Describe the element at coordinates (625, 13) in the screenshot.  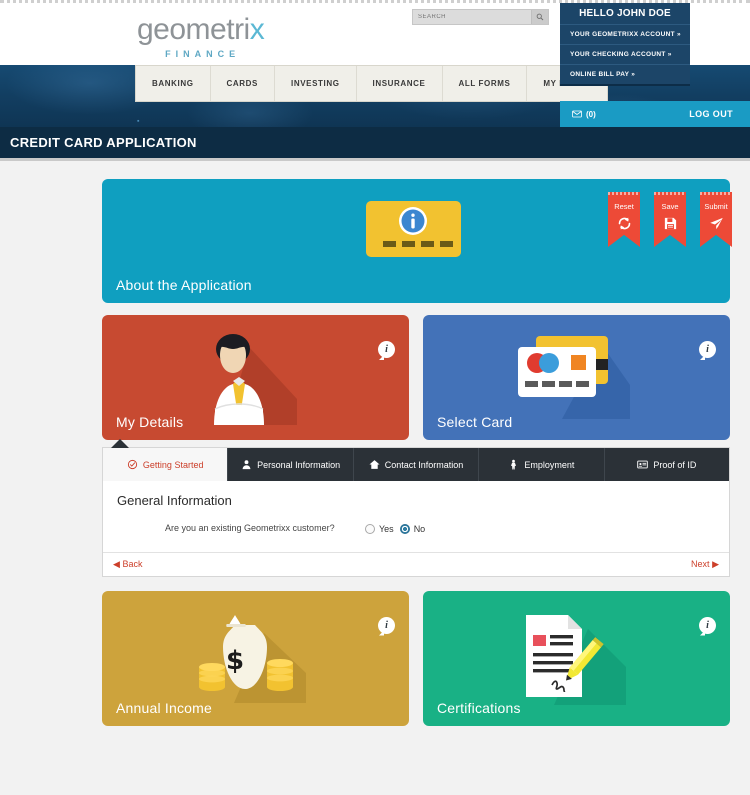
I see `account-greeting: HELLO JOHN DOE` at that location.